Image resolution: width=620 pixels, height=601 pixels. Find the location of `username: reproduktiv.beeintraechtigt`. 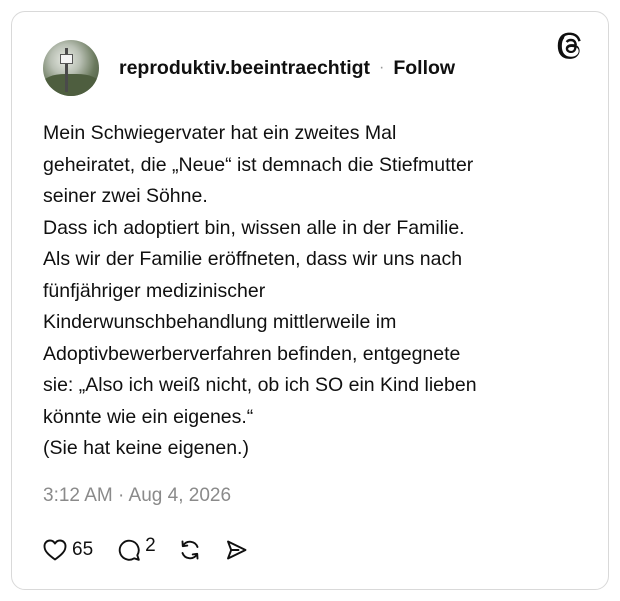

username: reproduktiv.beeintraechtigt is located at coordinates (244, 68).